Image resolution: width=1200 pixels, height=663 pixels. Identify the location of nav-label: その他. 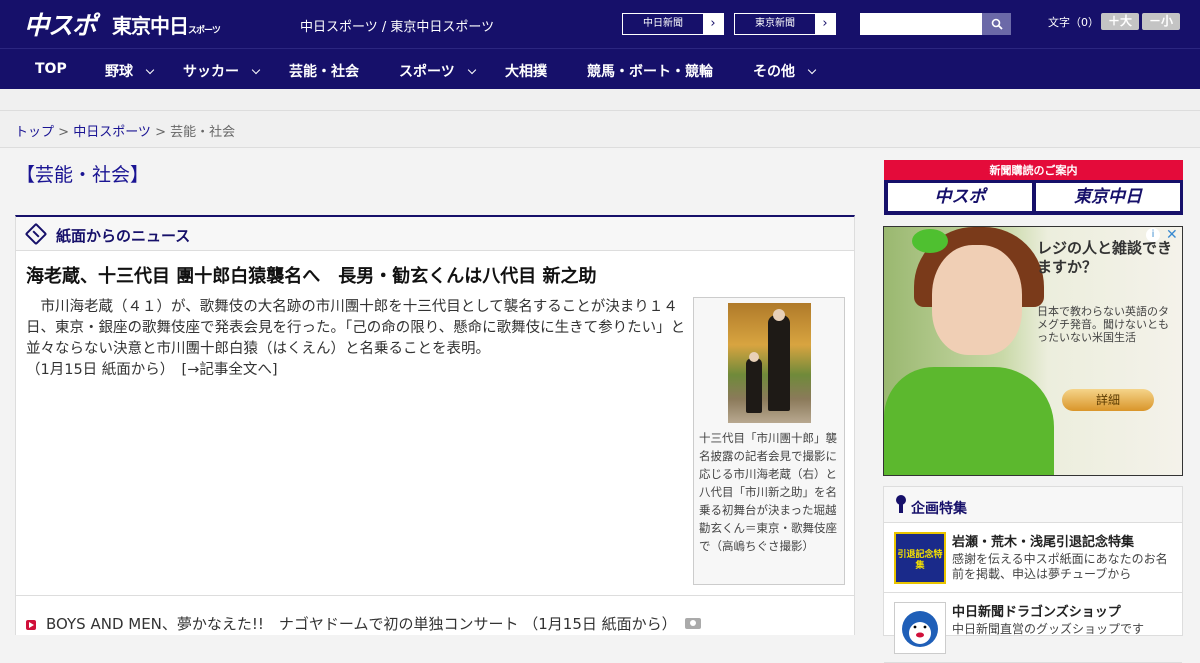
(774, 72).